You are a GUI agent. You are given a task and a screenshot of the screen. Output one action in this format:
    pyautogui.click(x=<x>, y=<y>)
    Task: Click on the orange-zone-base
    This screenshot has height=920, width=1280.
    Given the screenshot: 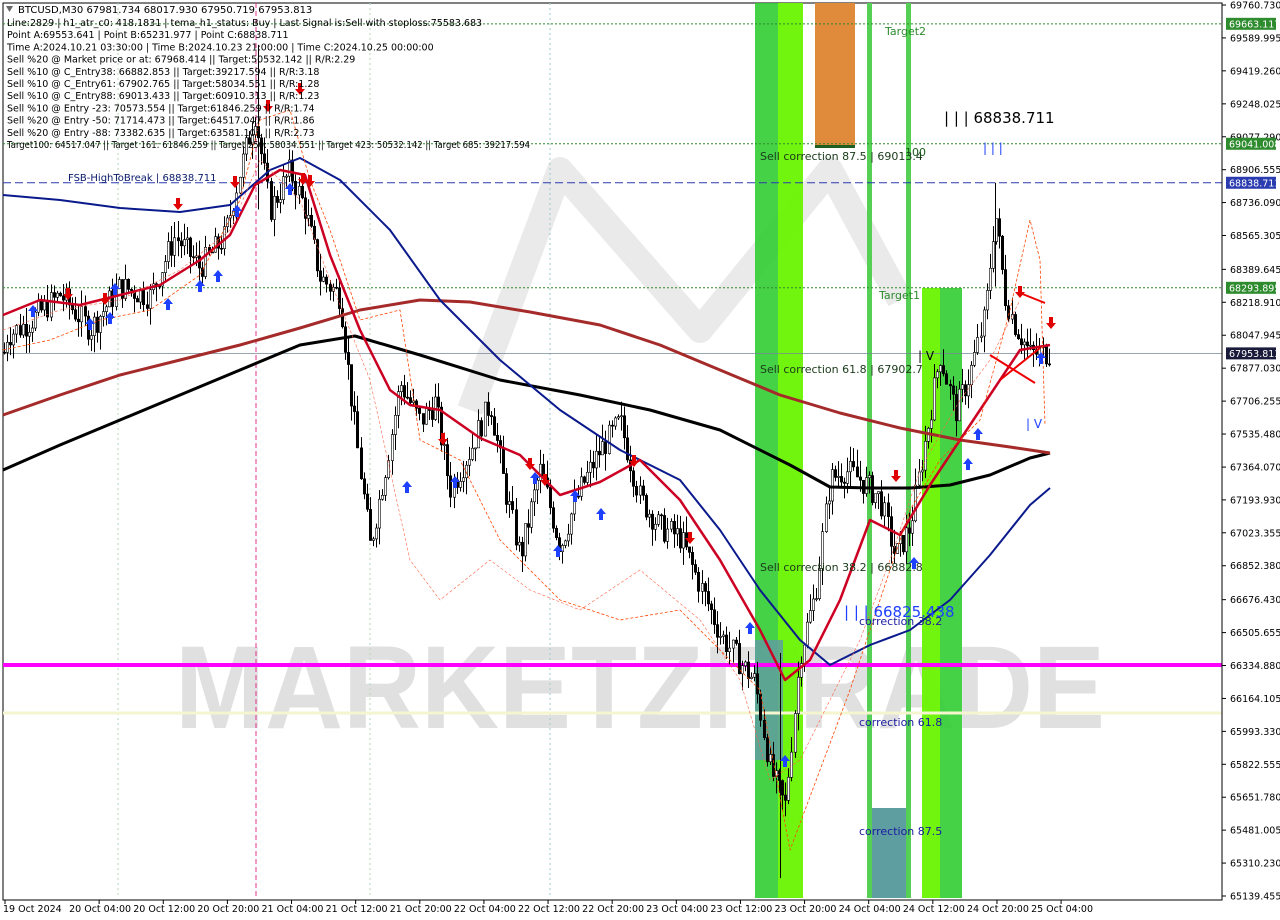 What is the action you would take?
    pyautogui.click(x=835, y=146)
    